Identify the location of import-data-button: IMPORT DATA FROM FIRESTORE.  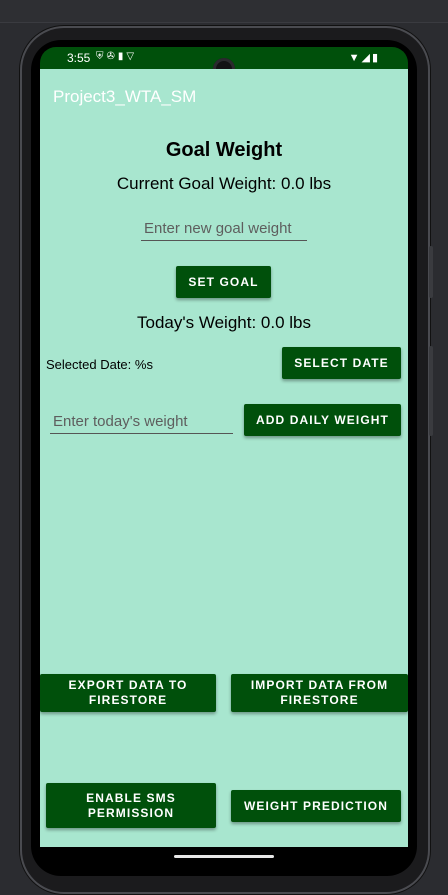
(319, 693).